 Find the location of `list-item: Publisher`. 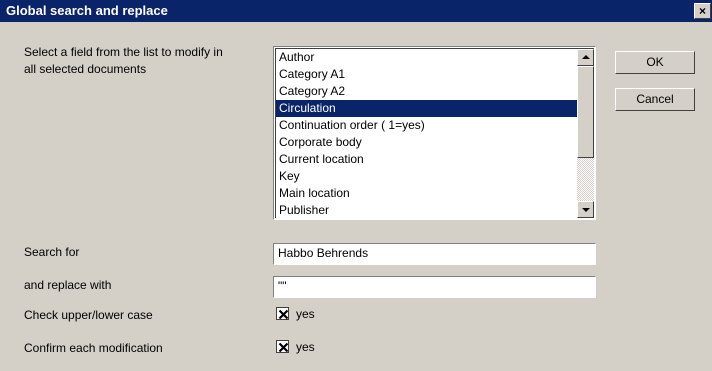

list-item: Publisher is located at coordinates (426, 210).